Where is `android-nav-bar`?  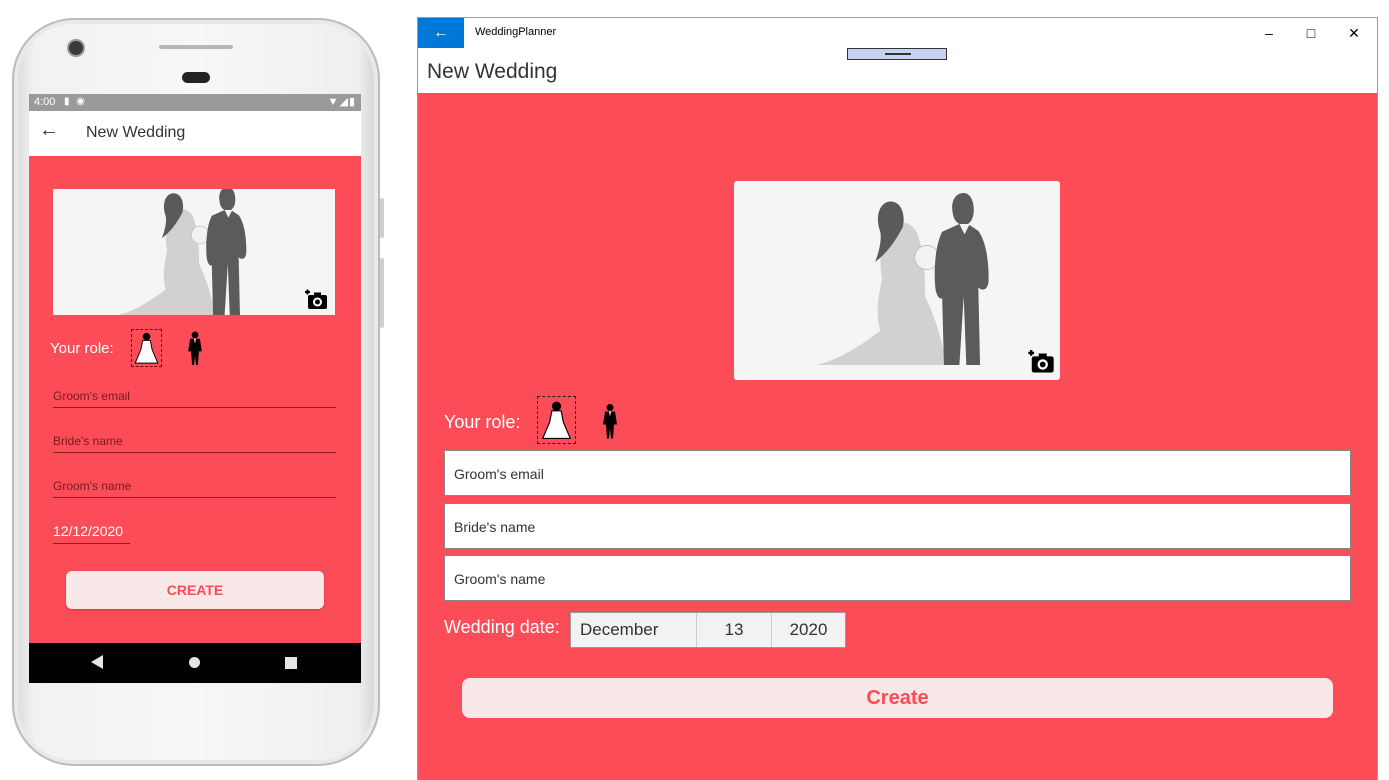
android-nav-bar is located at coordinates (195, 663).